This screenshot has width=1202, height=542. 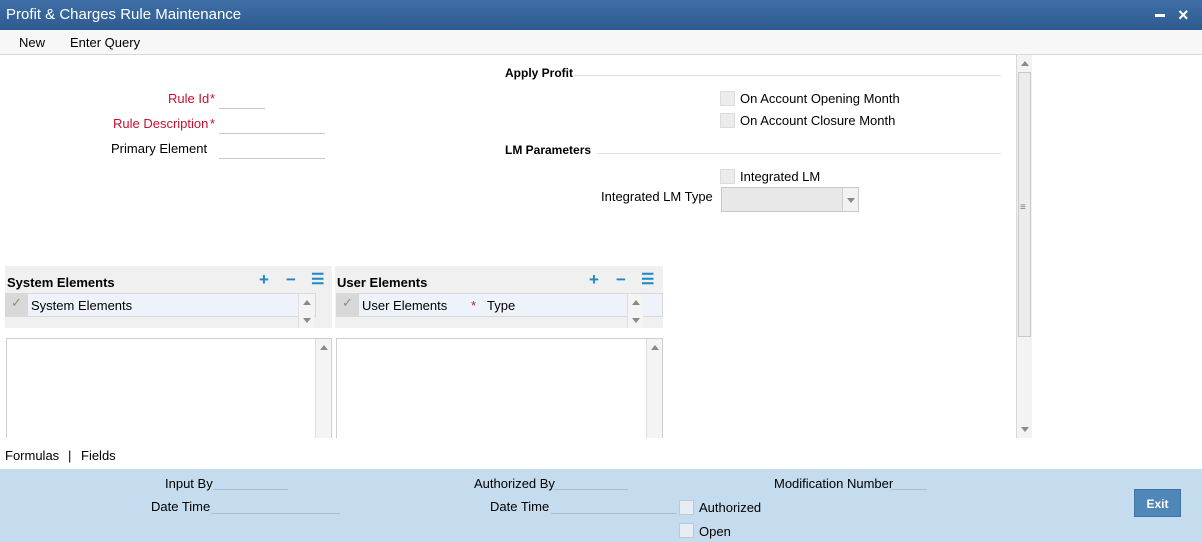 What do you see at coordinates (242, 98) in the screenshot?
I see `rule-id-input` at bounding box center [242, 98].